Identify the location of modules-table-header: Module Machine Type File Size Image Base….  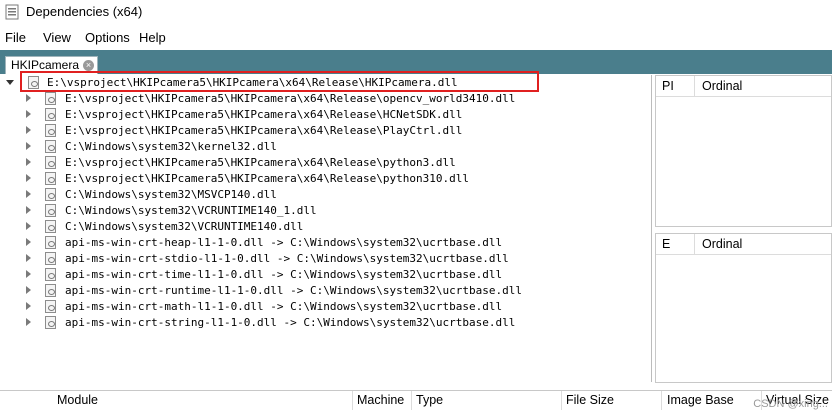
(416, 400).